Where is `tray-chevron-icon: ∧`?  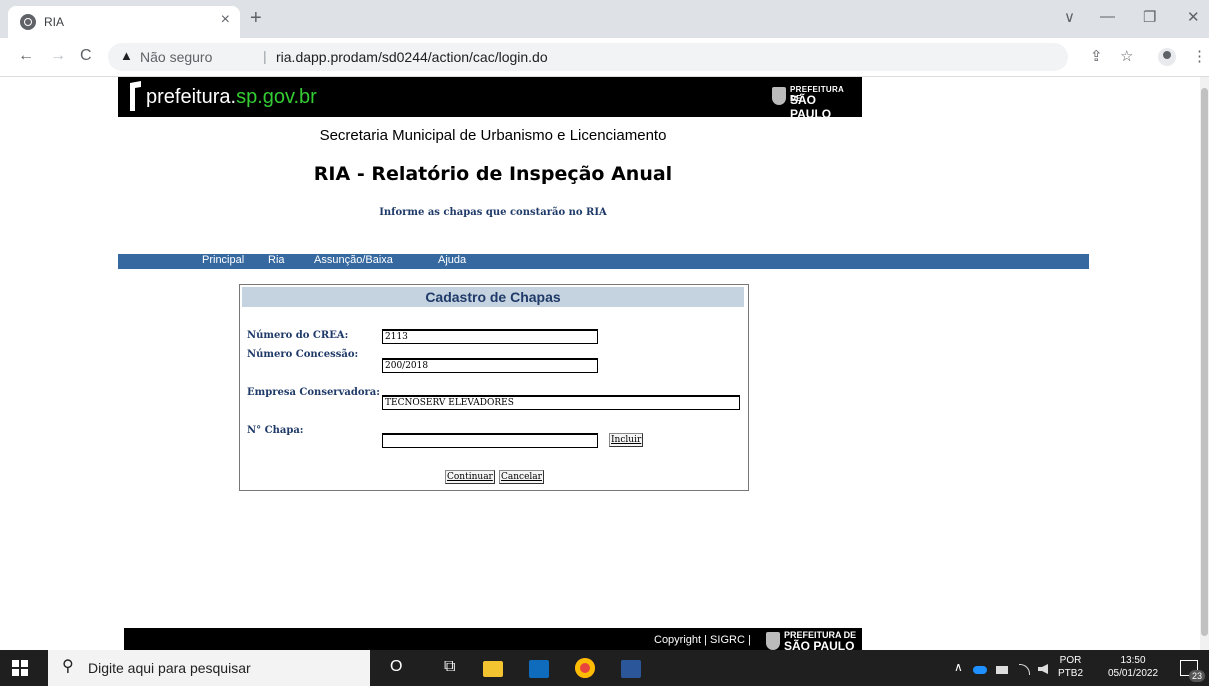
tray-chevron-icon: ∧ is located at coordinates (958, 672).